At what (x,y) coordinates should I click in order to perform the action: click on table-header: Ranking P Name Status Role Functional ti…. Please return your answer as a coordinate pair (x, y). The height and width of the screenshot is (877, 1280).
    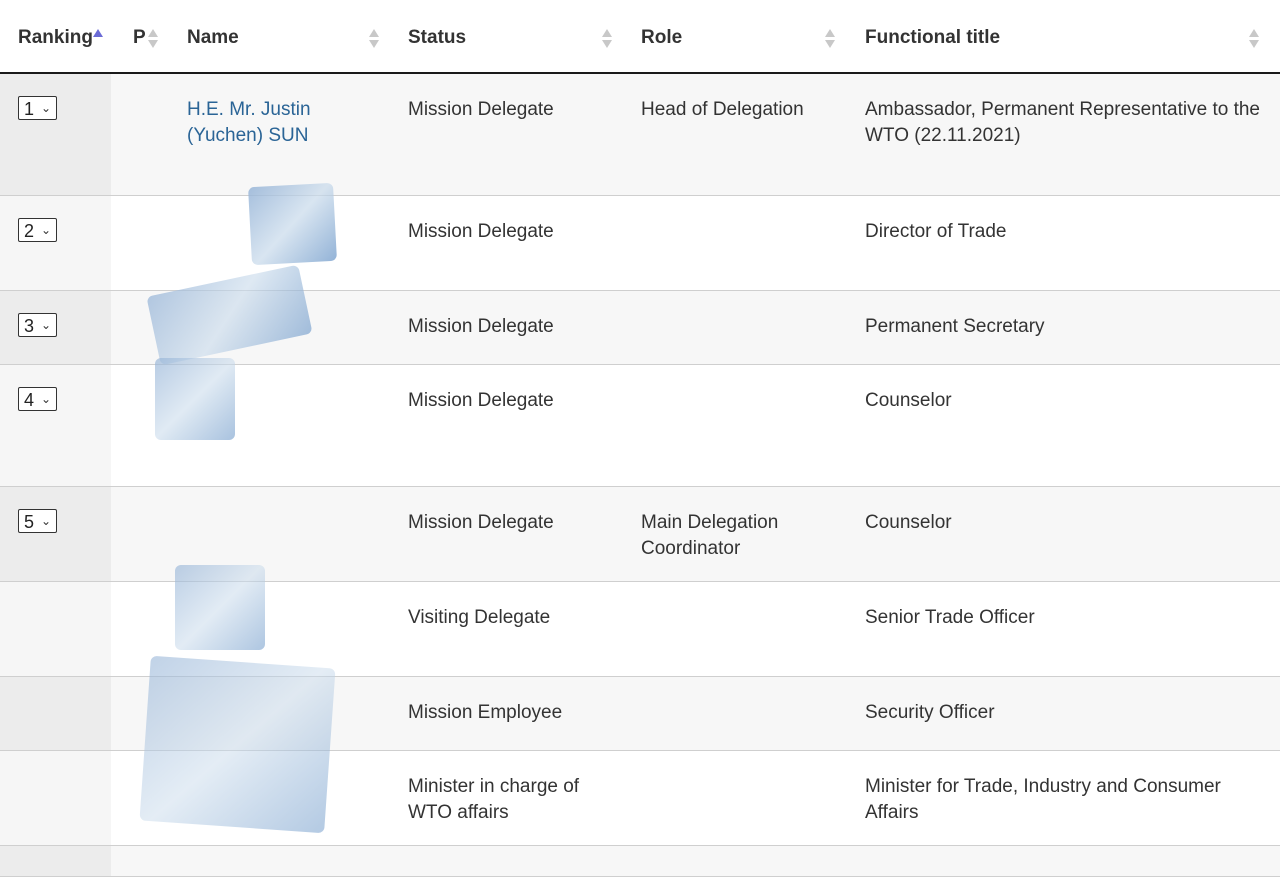
    Looking at the image, I should click on (640, 37).